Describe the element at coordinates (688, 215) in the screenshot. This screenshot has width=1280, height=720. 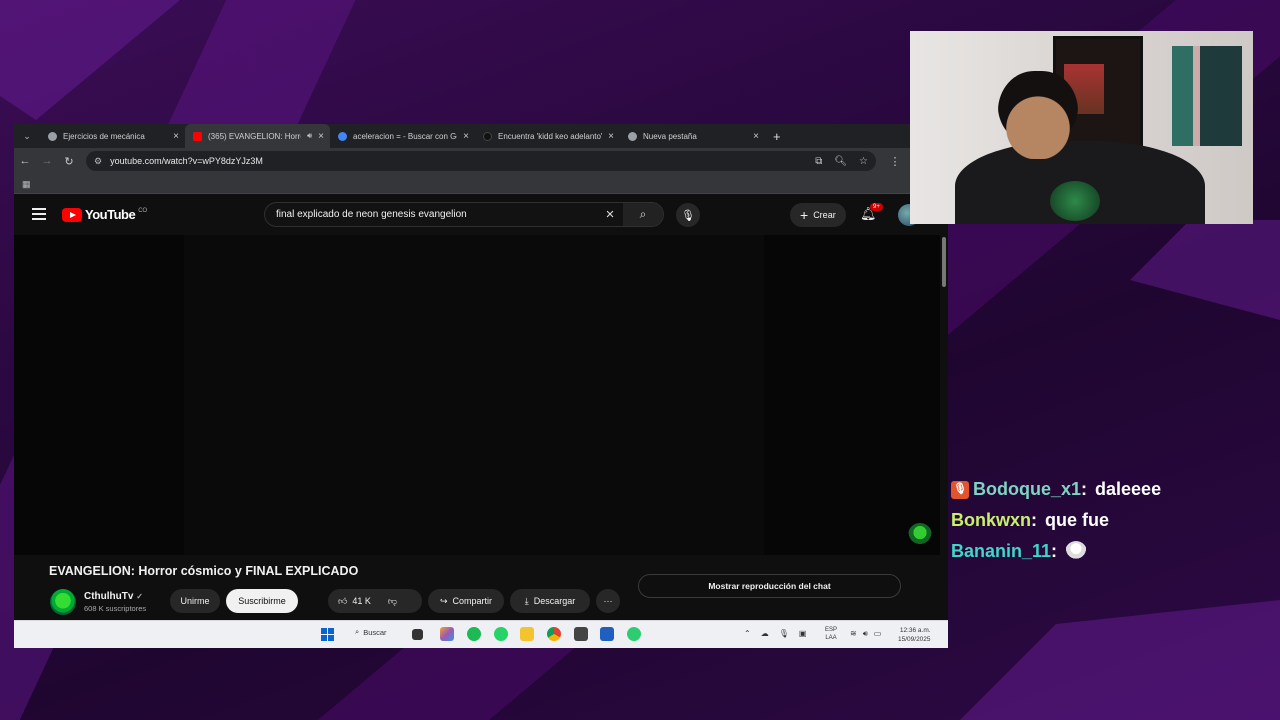
I see `voice-search-icon: 🎙︎` at that location.